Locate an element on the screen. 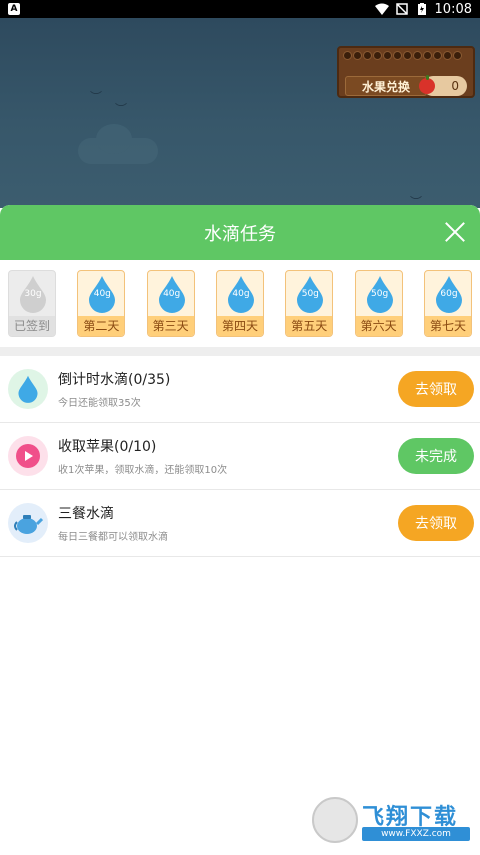 Image resolution: width=480 pixels, height=855 pixels. task-text: 倒计时水滴(0/35) 今日还能领取35次 is located at coordinates (228, 389).